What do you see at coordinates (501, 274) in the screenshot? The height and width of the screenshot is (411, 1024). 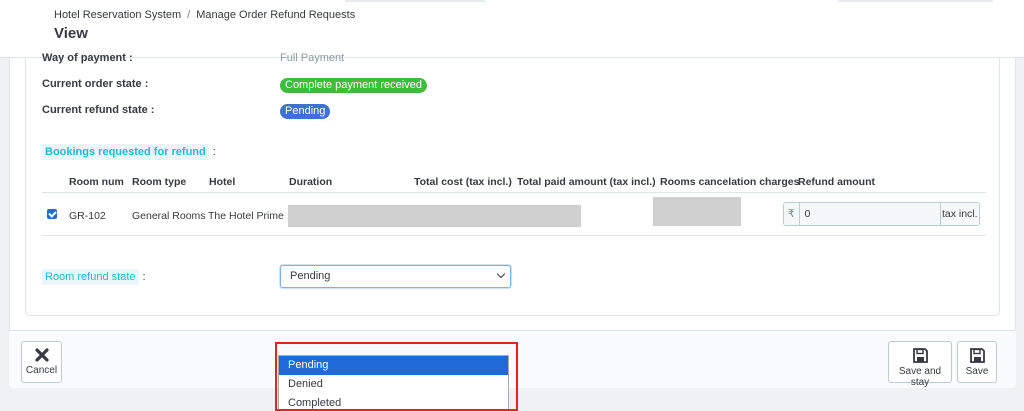 I see `chevron-down-icon` at bounding box center [501, 274].